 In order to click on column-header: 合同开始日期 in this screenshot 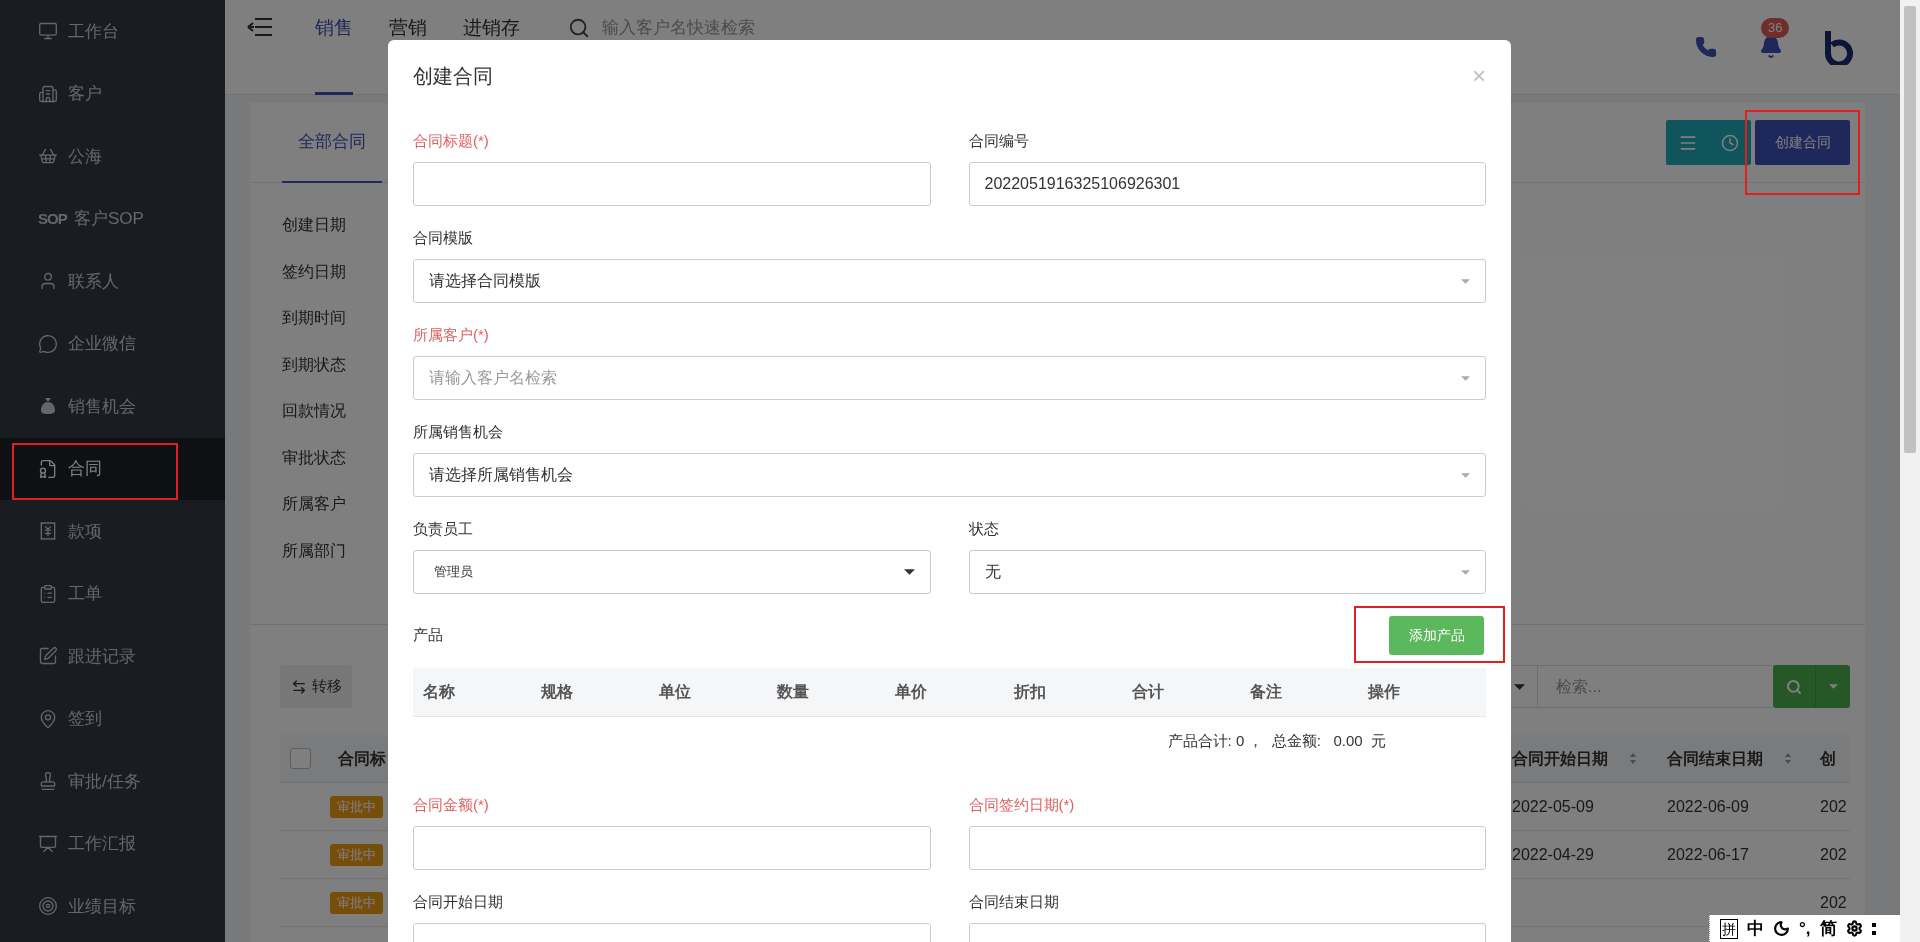, I will do `click(1577, 758)`.